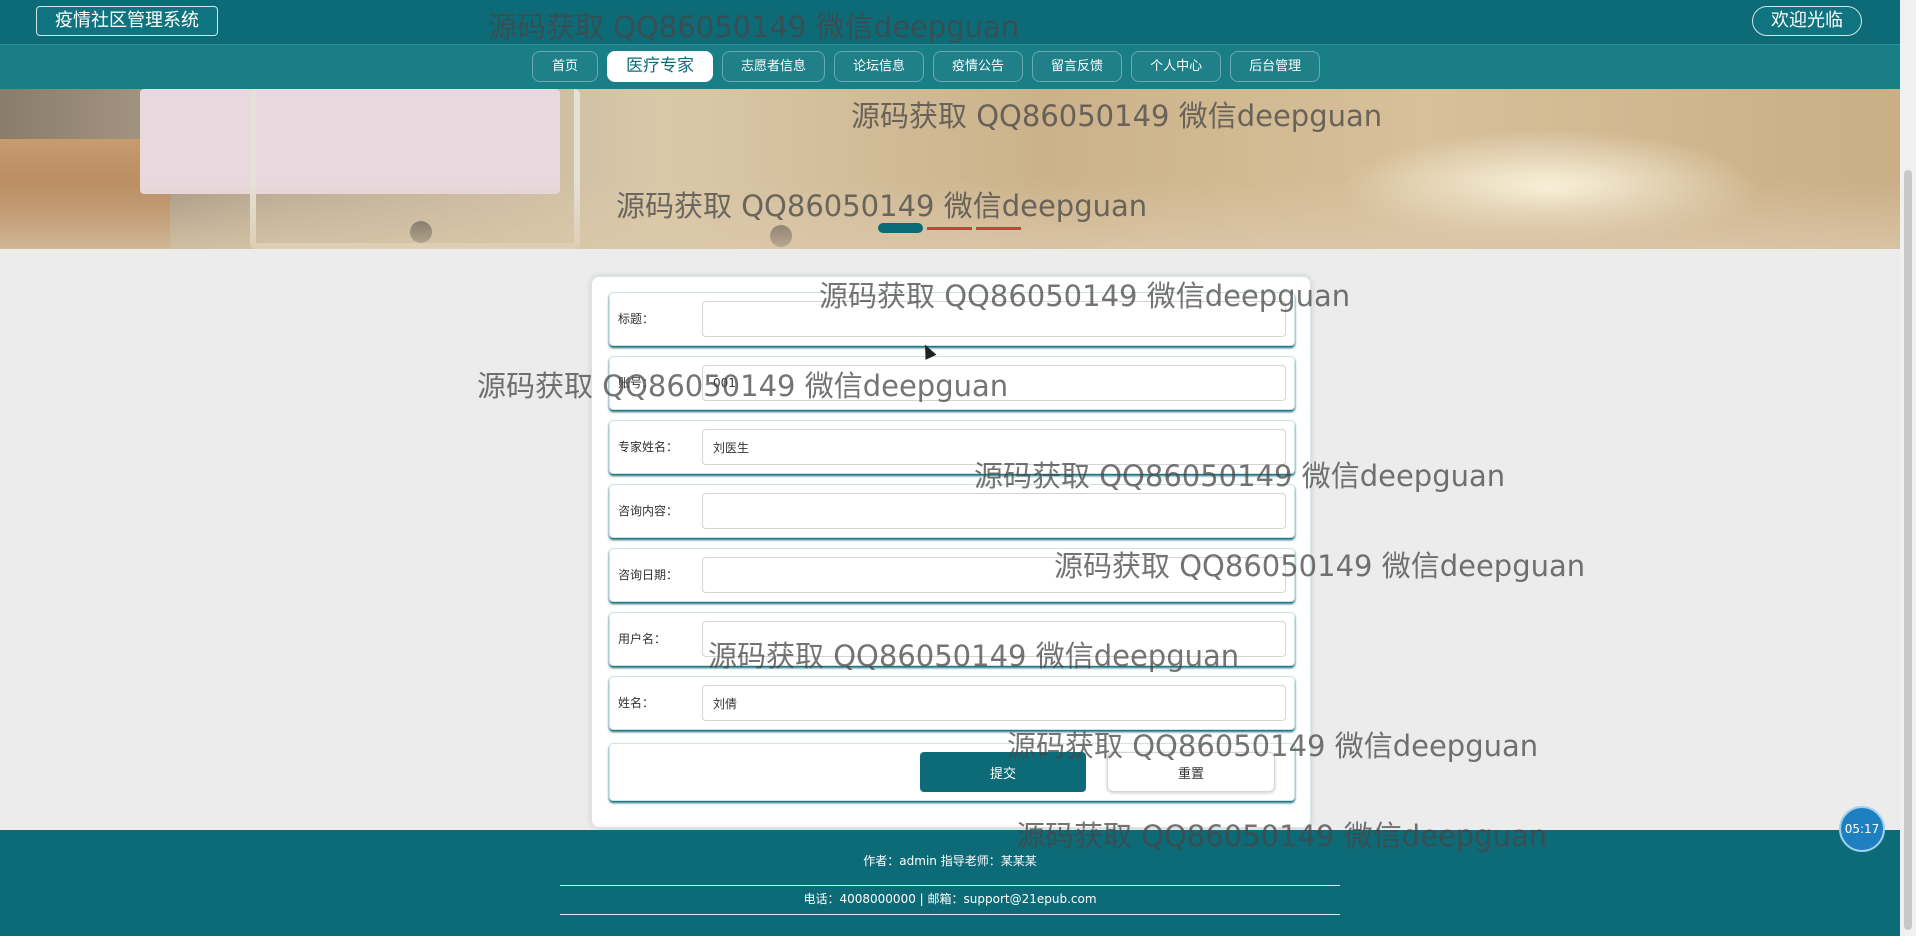 The height and width of the screenshot is (936, 1916). I want to click on page-scrollbar, so click(1908, 468).